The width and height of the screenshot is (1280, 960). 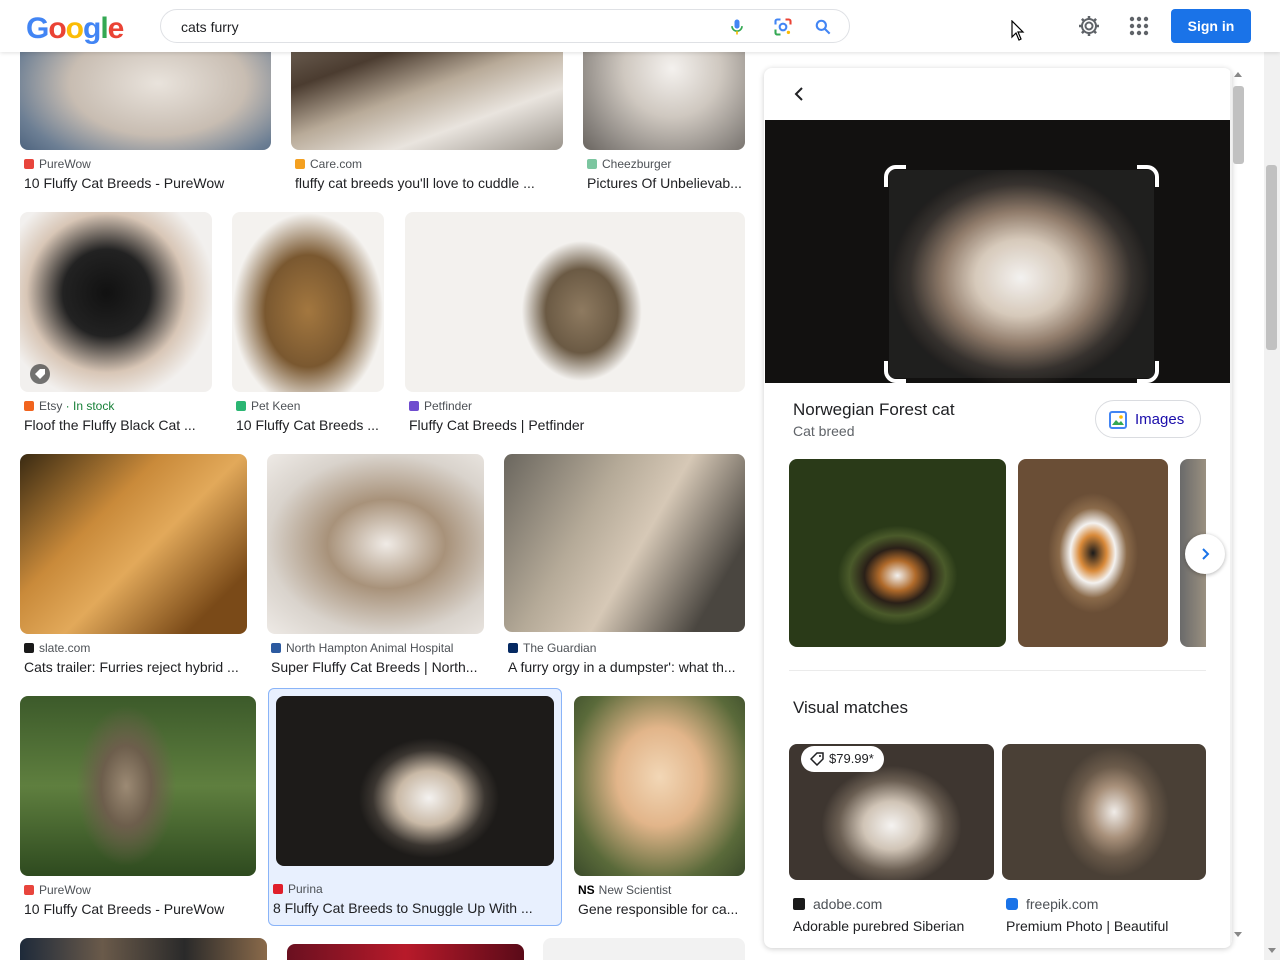 What do you see at coordinates (1087, 926) in the screenshot?
I see `visual-match-title: Premium Photo | Beautiful` at bounding box center [1087, 926].